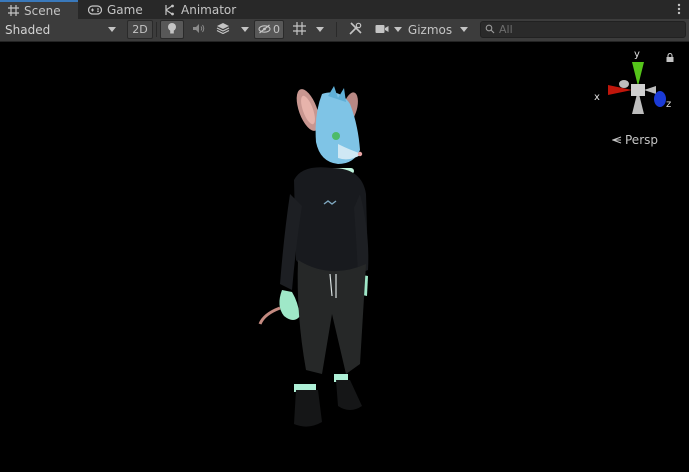  What do you see at coordinates (616, 140) in the screenshot?
I see `perspective-icon` at bounding box center [616, 140].